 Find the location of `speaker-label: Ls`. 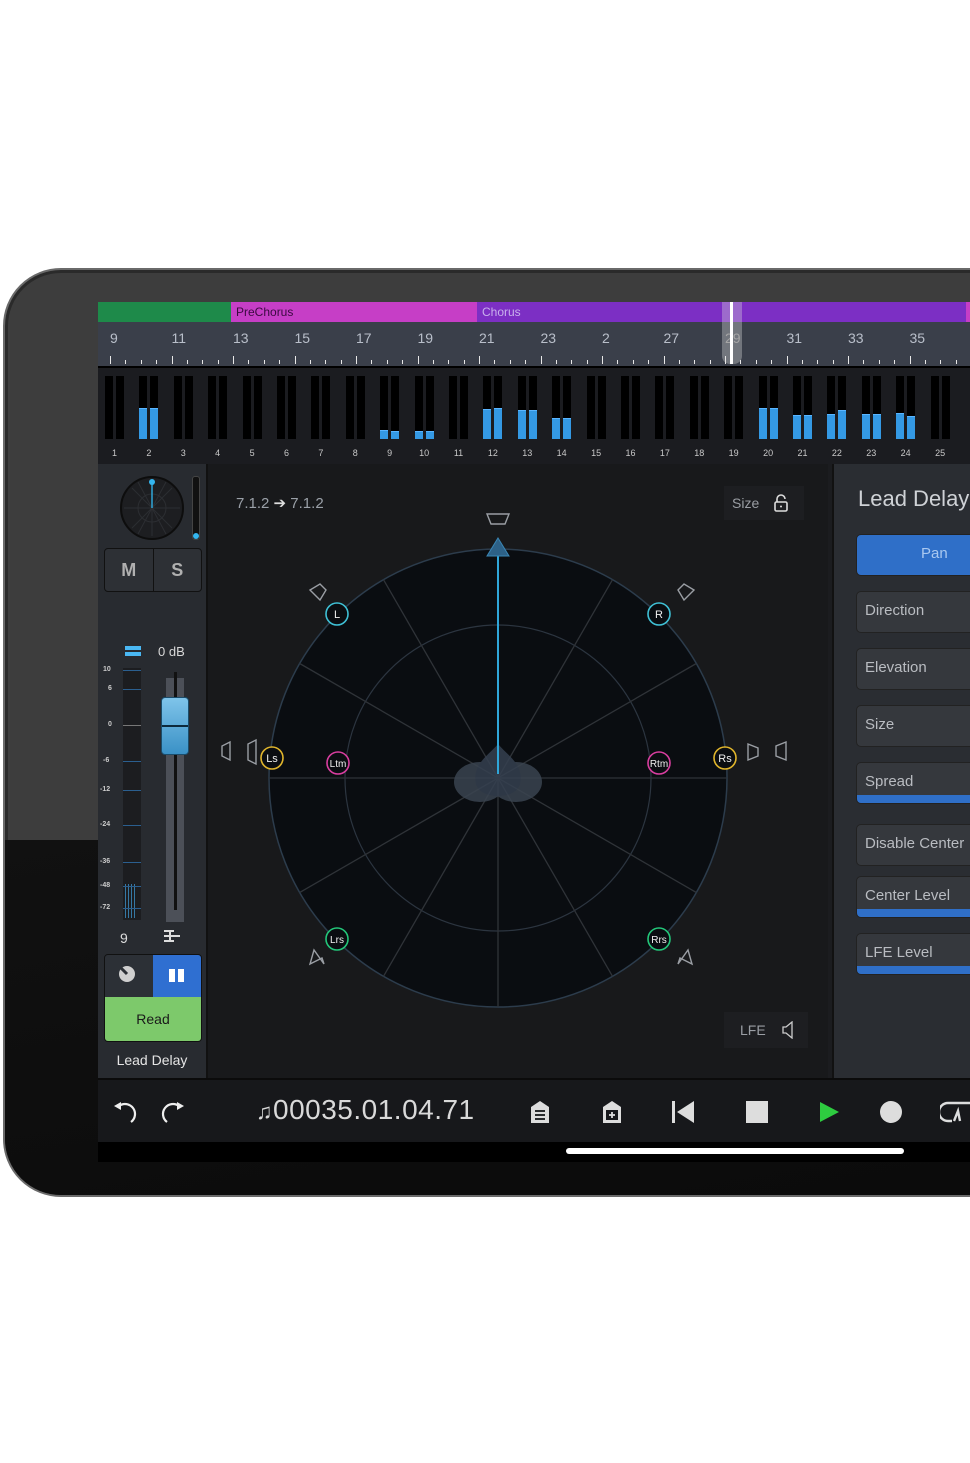

speaker-label: Ls is located at coordinates (272, 759).